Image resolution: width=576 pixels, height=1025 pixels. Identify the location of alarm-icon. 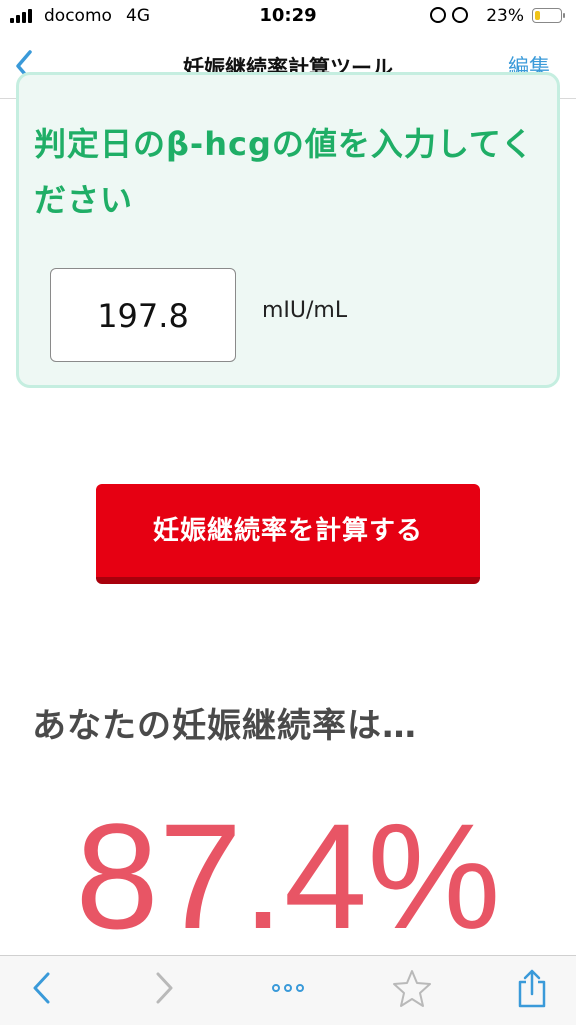
(460, 15).